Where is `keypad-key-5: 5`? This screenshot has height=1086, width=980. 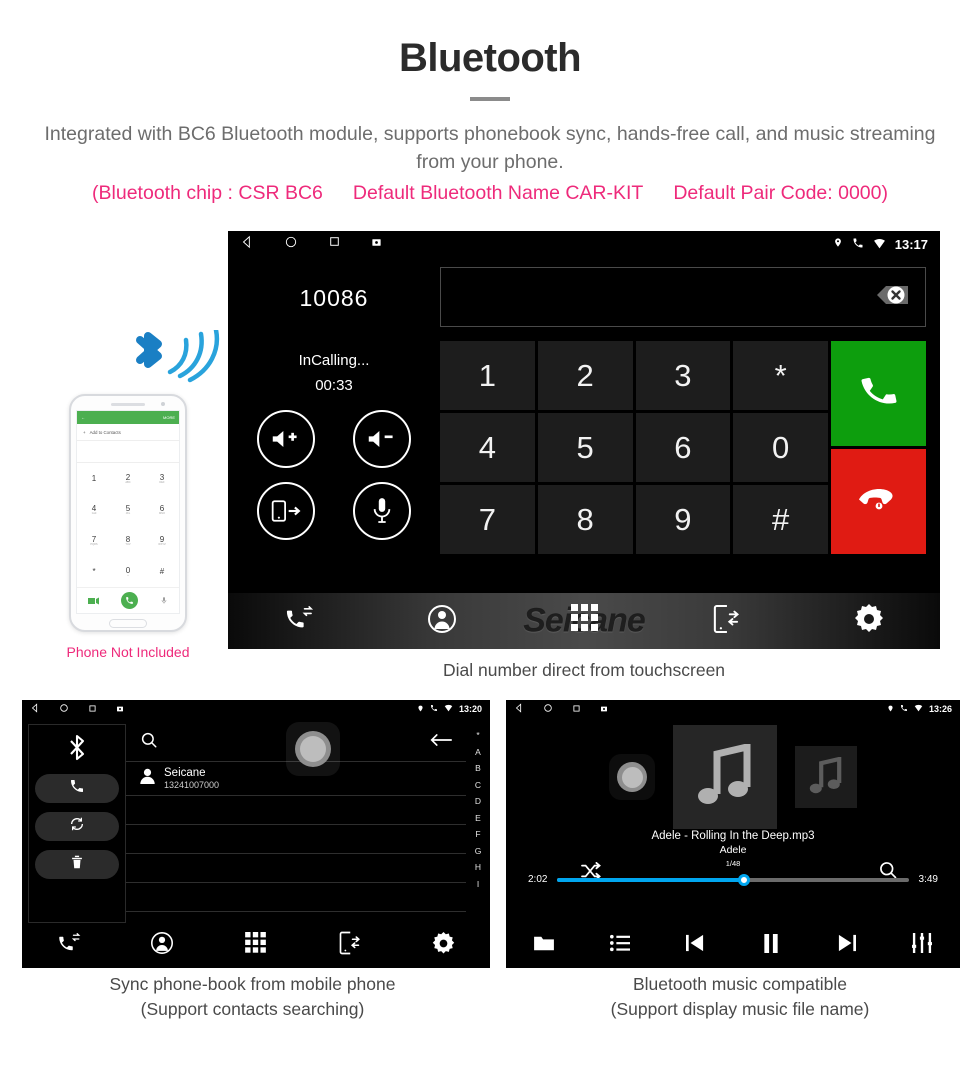 keypad-key-5: 5 is located at coordinates (585, 447).